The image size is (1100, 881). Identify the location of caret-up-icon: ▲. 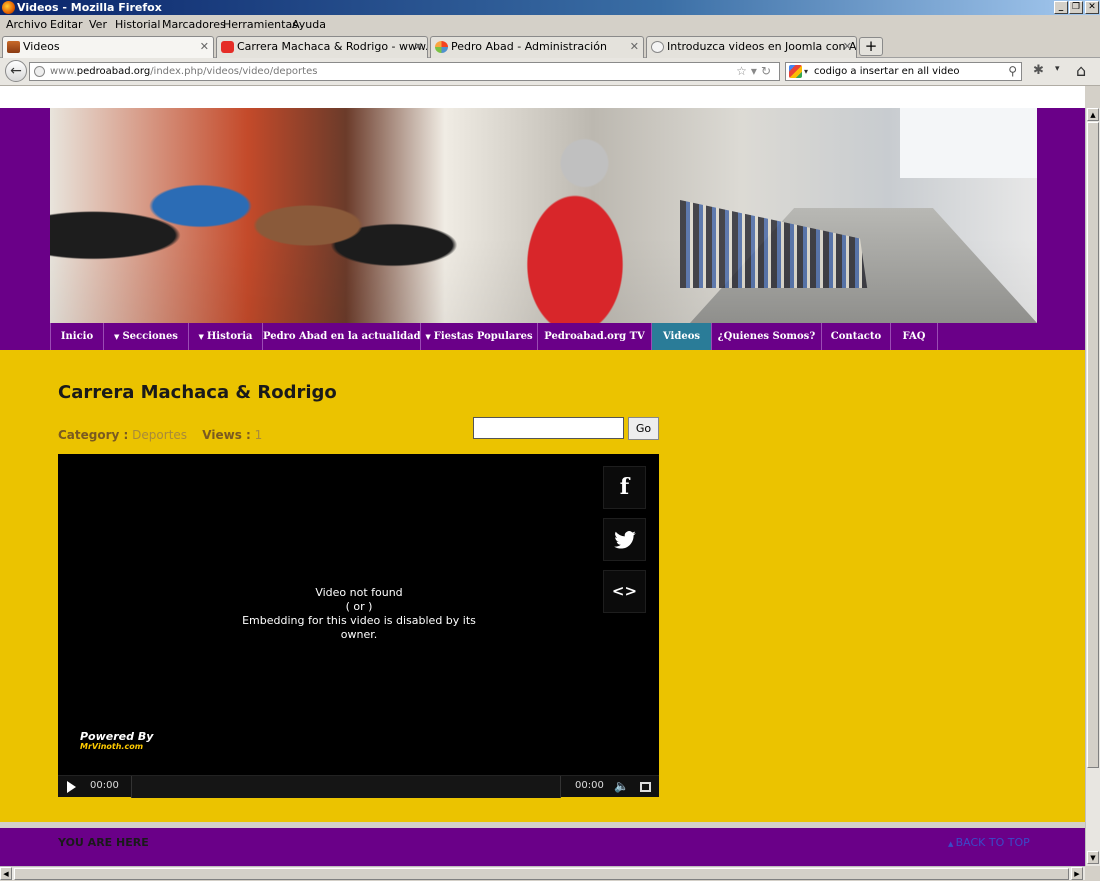
(952, 844).